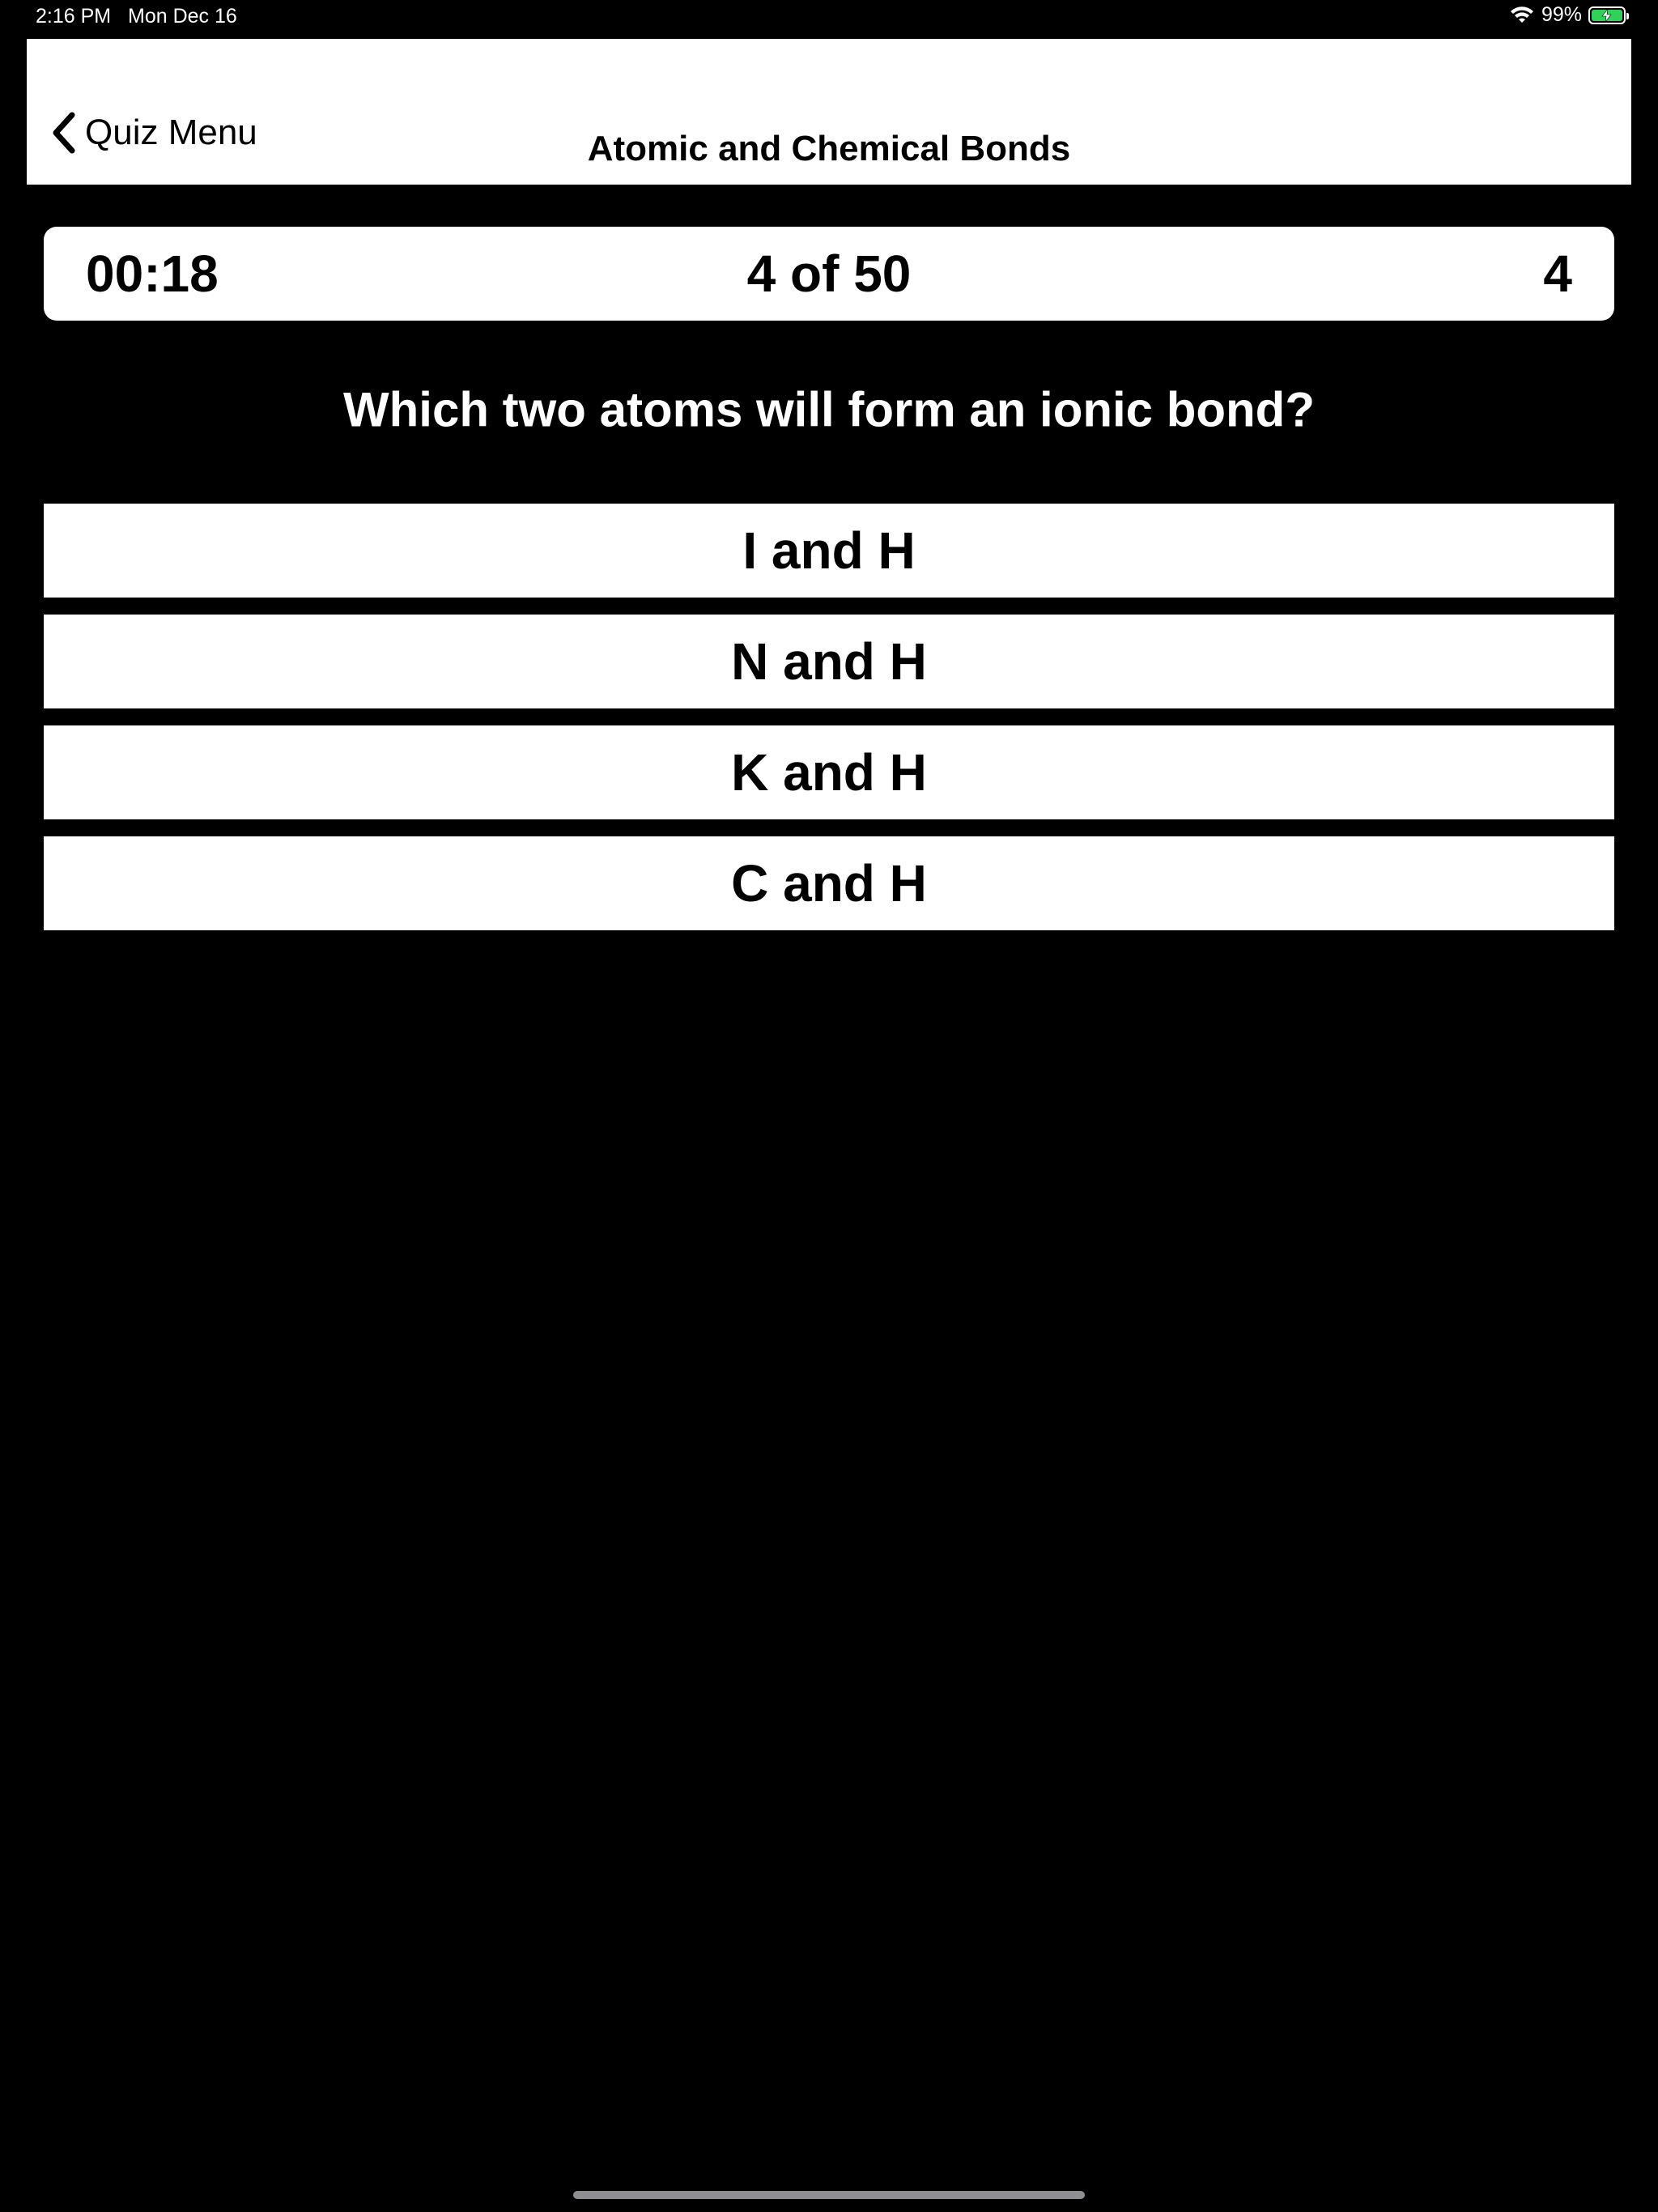 This screenshot has width=1658, height=2212. What do you see at coordinates (829, 661) in the screenshot?
I see `answer-button: N and H` at bounding box center [829, 661].